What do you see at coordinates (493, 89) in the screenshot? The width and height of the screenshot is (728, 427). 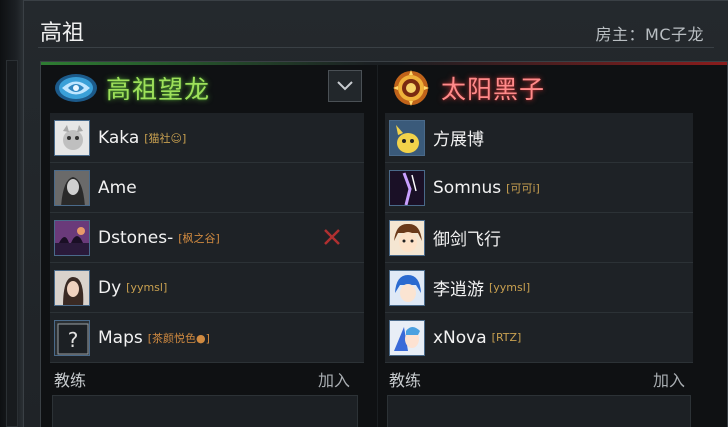 I see `dire-team-name: 太阳黑子` at bounding box center [493, 89].